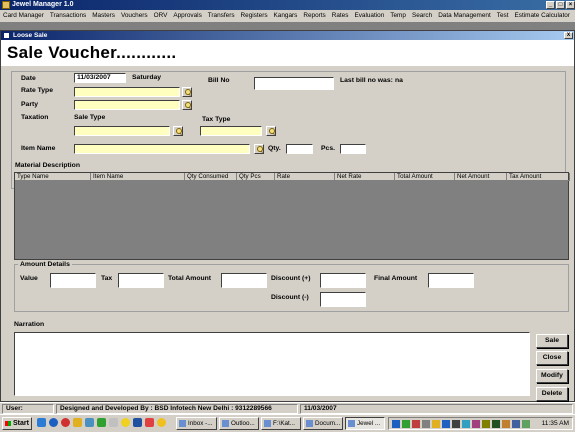 The height and width of the screenshot is (432, 575). What do you see at coordinates (451, 280) in the screenshot?
I see `final-amount-field` at bounding box center [451, 280].